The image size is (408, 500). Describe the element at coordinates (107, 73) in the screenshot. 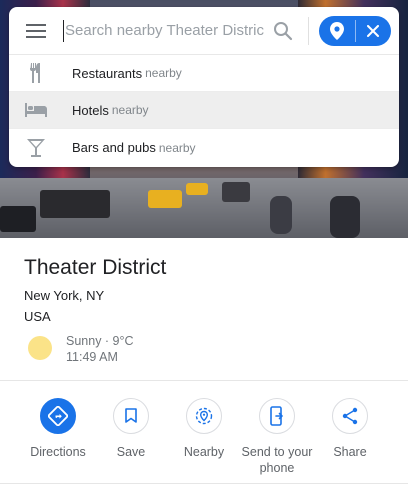

I see `suggestion-label: Restaurants` at that location.